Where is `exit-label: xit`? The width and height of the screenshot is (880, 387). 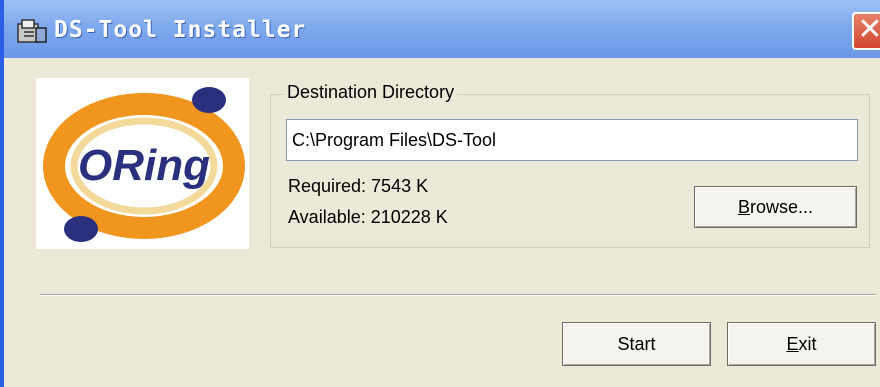 exit-label: xit is located at coordinates (807, 344).